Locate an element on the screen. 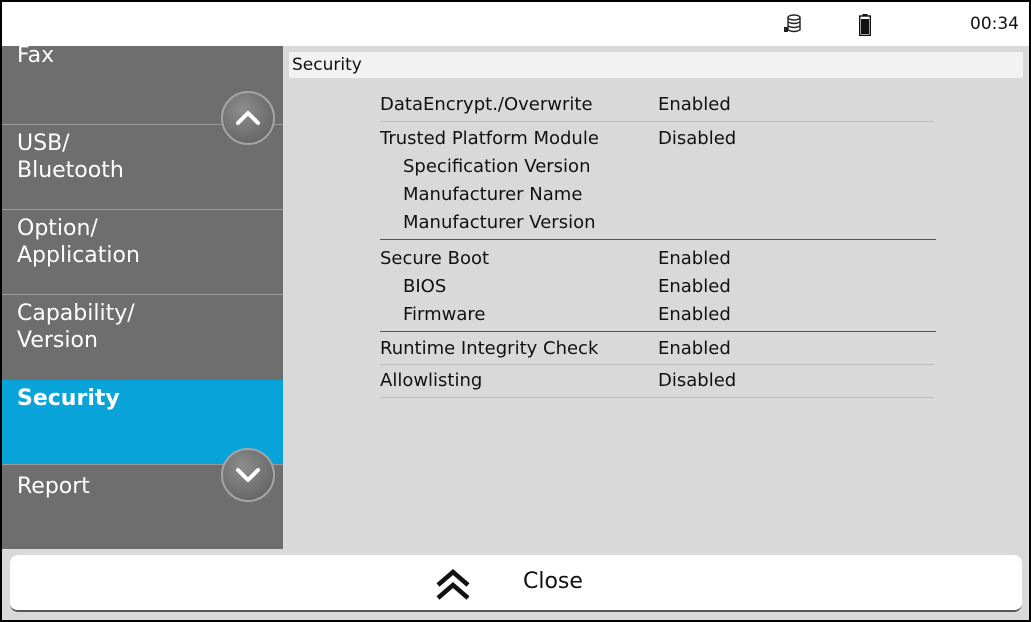  chevron-down-icon is located at coordinates (248, 475).